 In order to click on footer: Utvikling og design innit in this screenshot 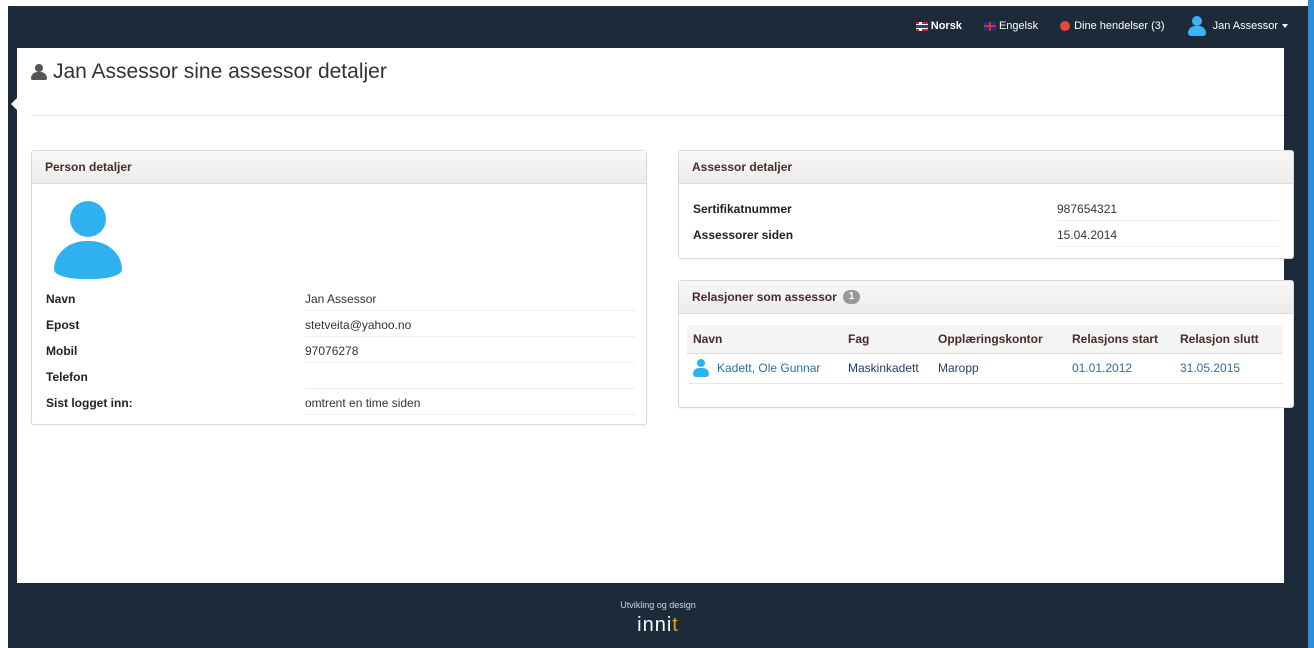, I will do `click(658, 618)`.